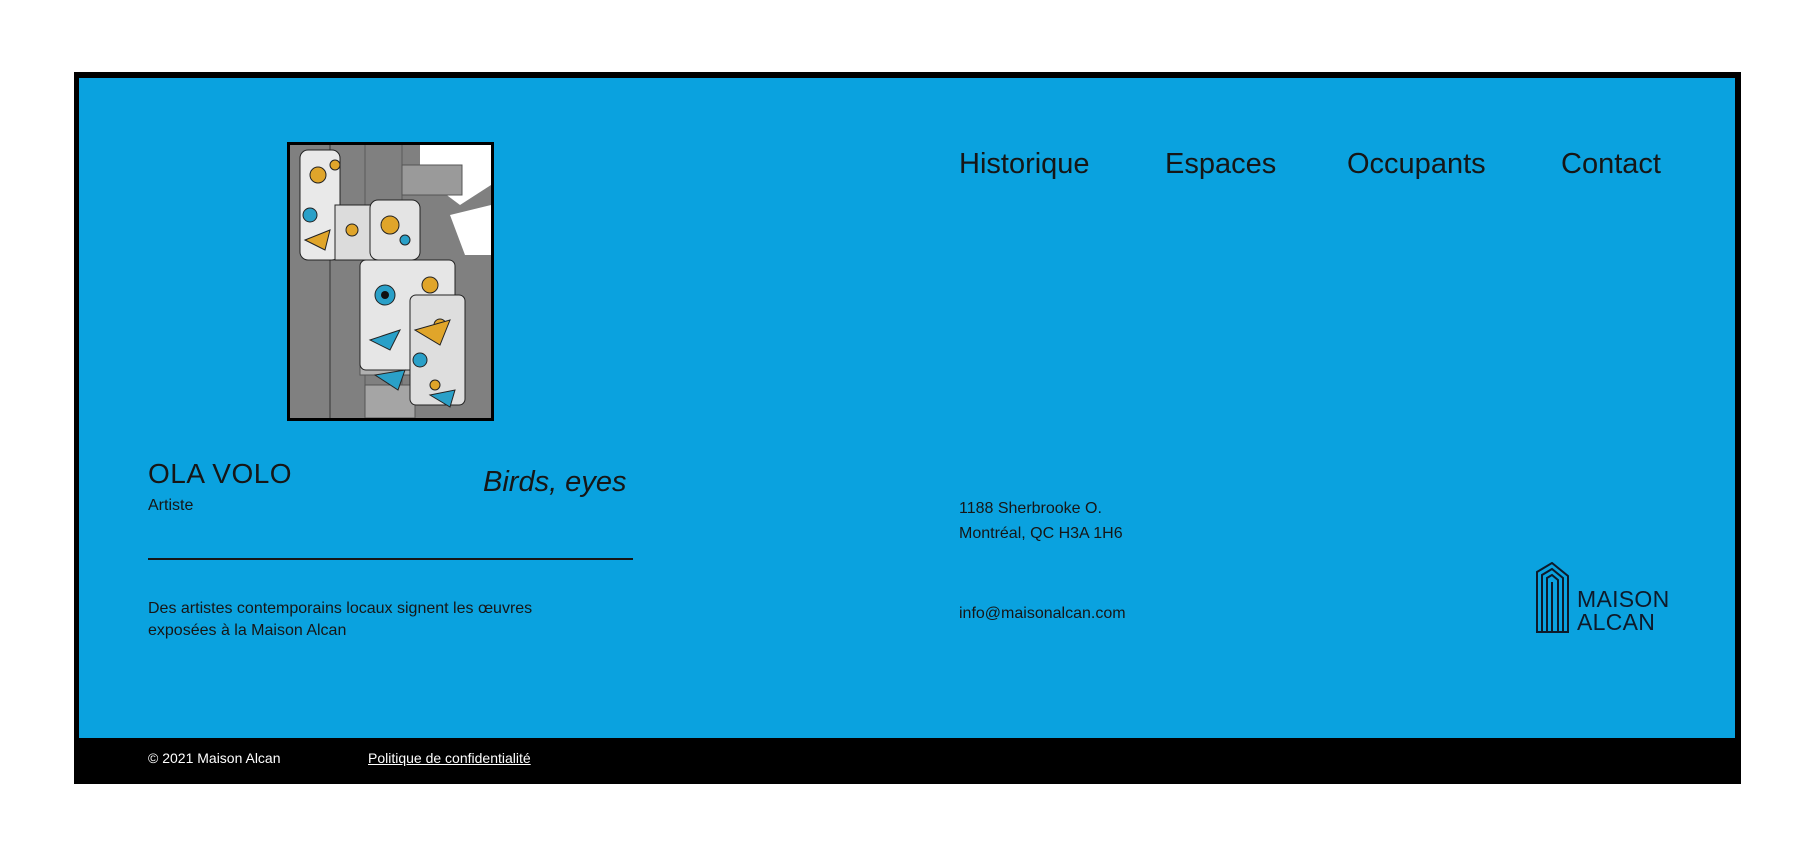 The width and height of the screenshot is (1814, 858). Describe the element at coordinates (1552, 597) in the screenshot. I see `building-logo-icon` at that location.